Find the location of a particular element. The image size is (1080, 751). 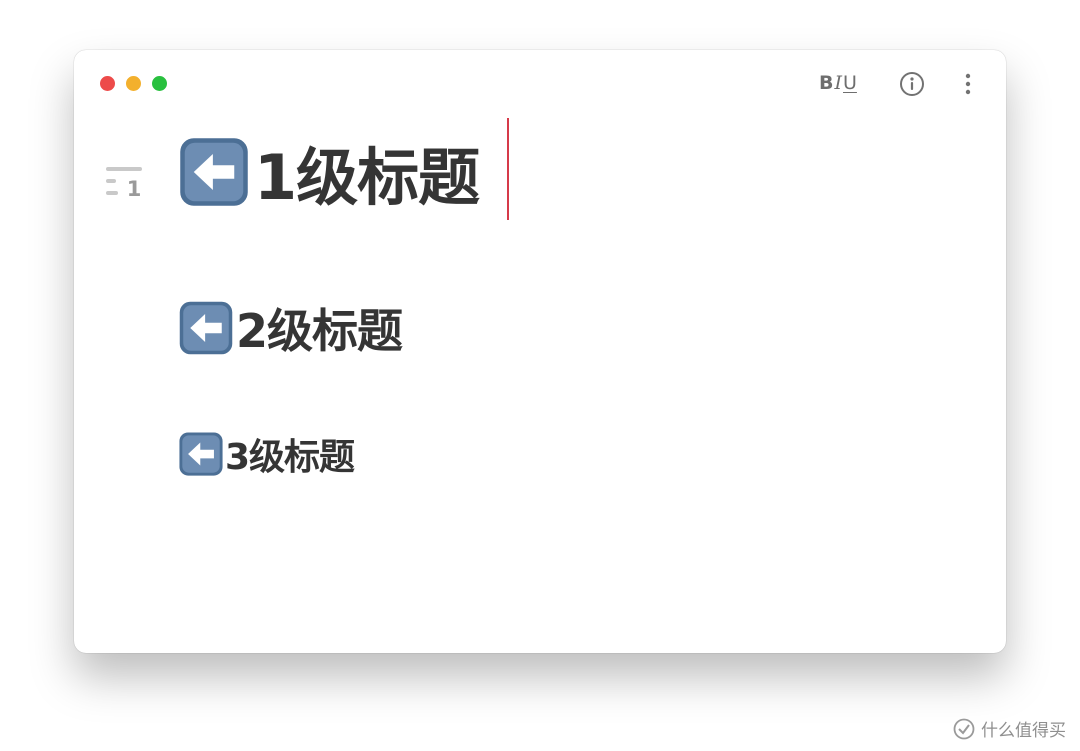

heading-1-text: 1级标题 is located at coordinates (367, 177).